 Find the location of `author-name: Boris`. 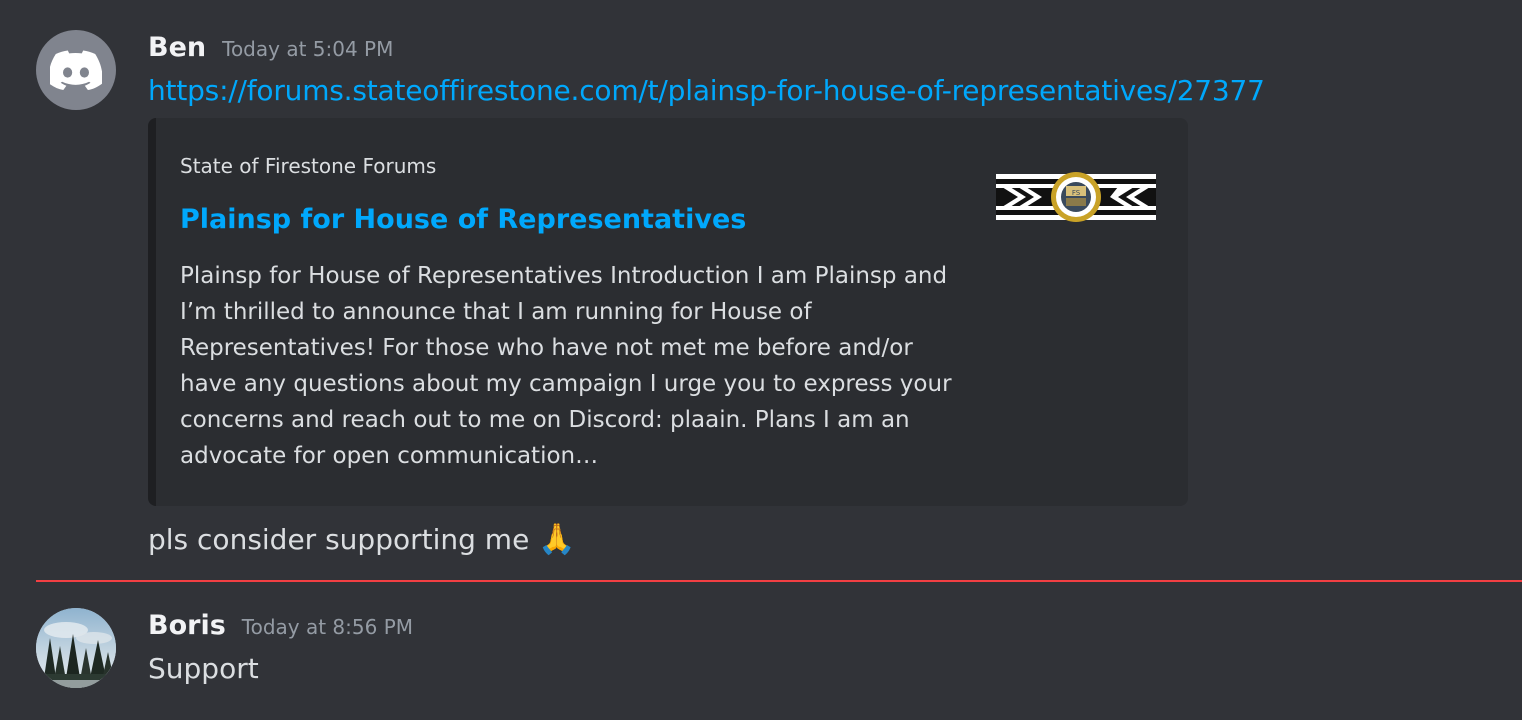

author-name: Boris is located at coordinates (187, 625).